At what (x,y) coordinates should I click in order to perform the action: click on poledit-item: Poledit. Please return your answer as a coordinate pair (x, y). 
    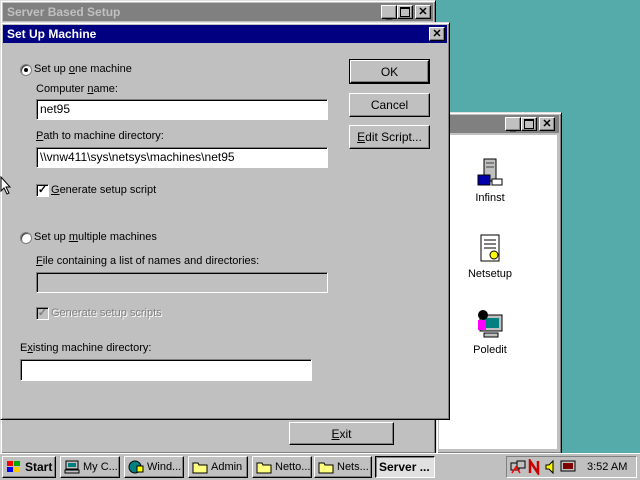
    Looking at the image, I should click on (490, 332).